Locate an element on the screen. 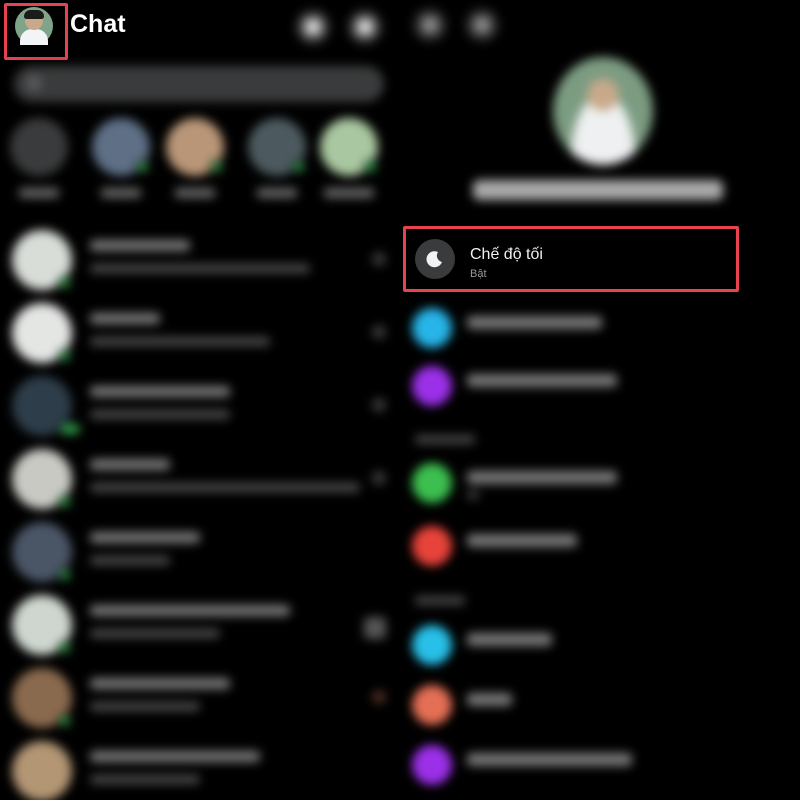 This screenshot has width=800, height=800. back-button is located at coordinates (430, 25).